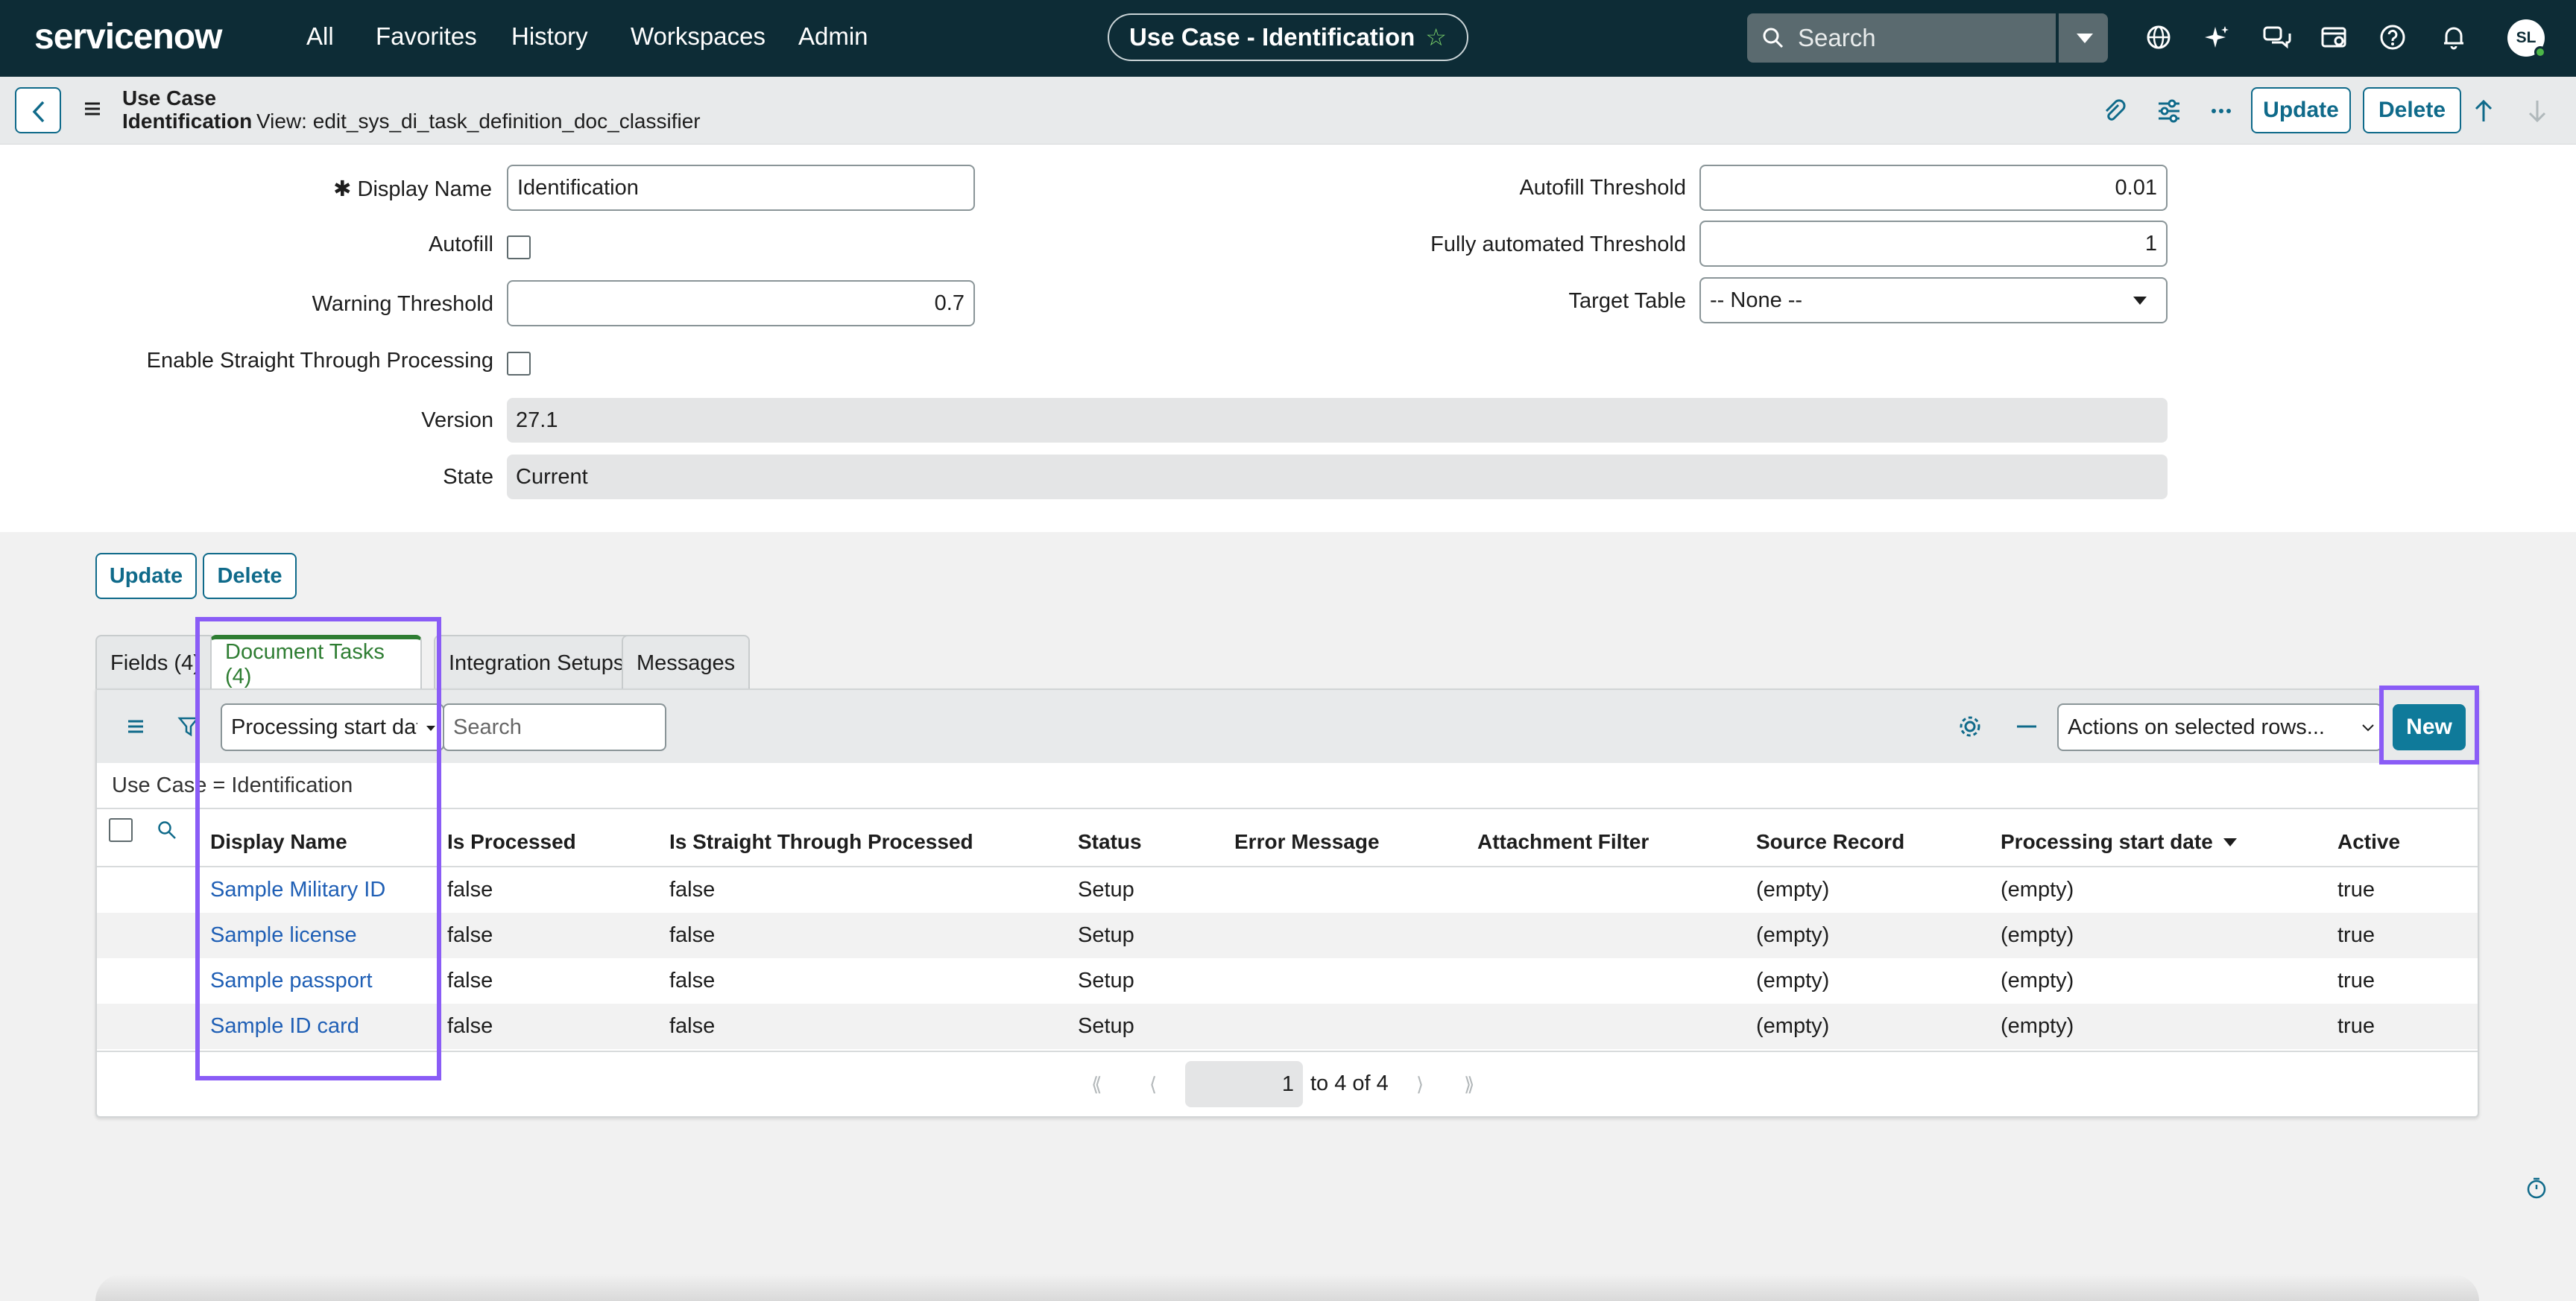  What do you see at coordinates (741, 188) in the screenshot?
I see `display-name-field: Identification` at bounding box center [741, 188].